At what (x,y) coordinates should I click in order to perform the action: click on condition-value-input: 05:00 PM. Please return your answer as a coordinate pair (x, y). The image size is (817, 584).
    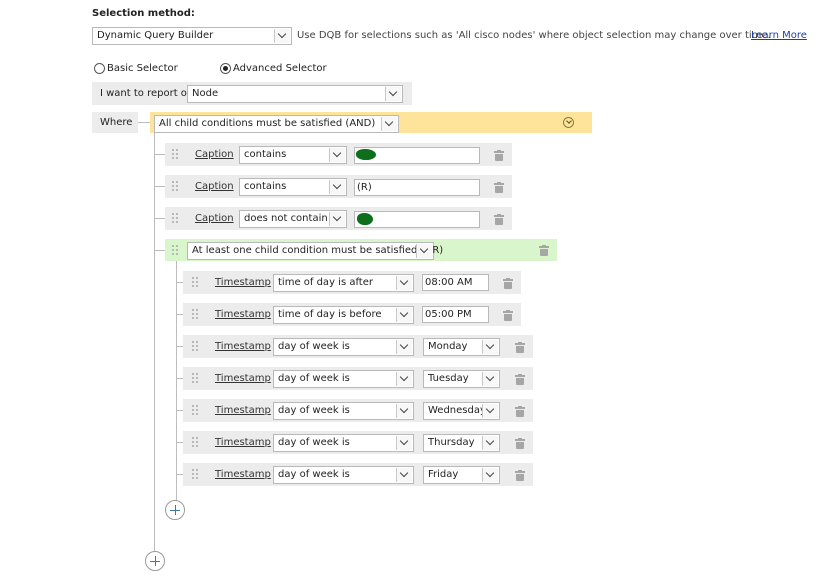
    Looking at the image, I should click on (455, 314).